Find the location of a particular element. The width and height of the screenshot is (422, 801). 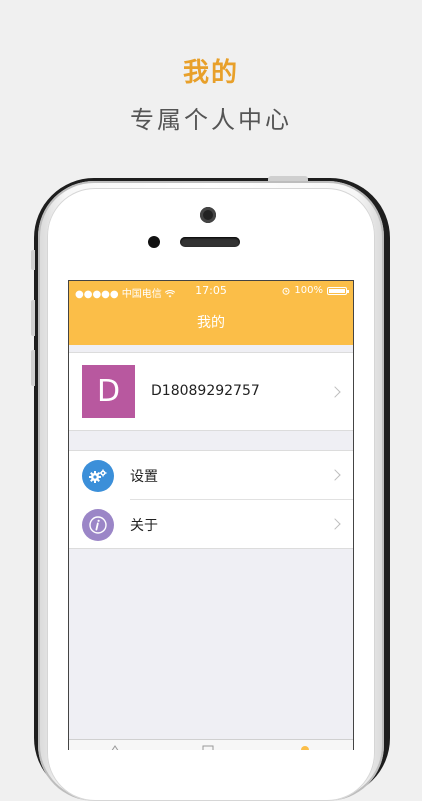

tab-bar is located at coordinates (211, 744).